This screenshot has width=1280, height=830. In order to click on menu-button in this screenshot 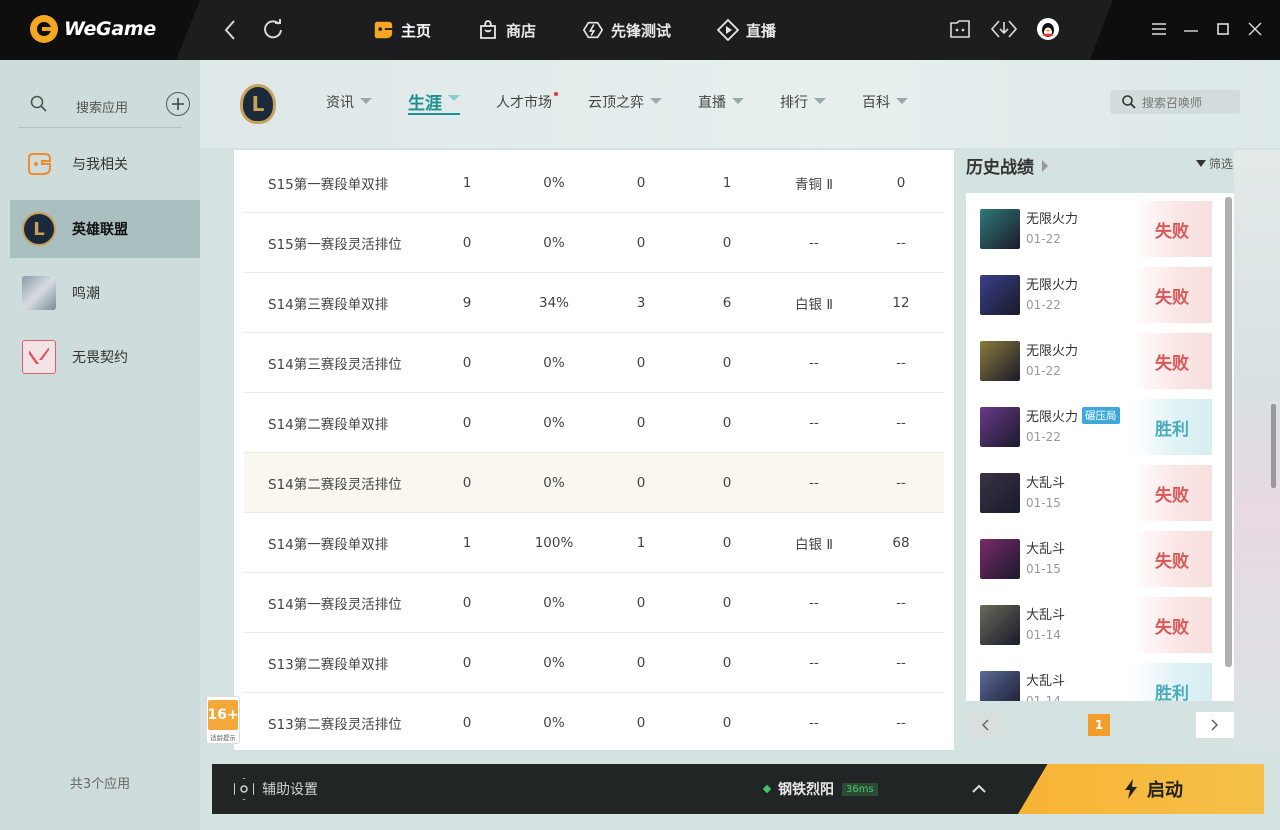, I will do `click(1159, 29)`.